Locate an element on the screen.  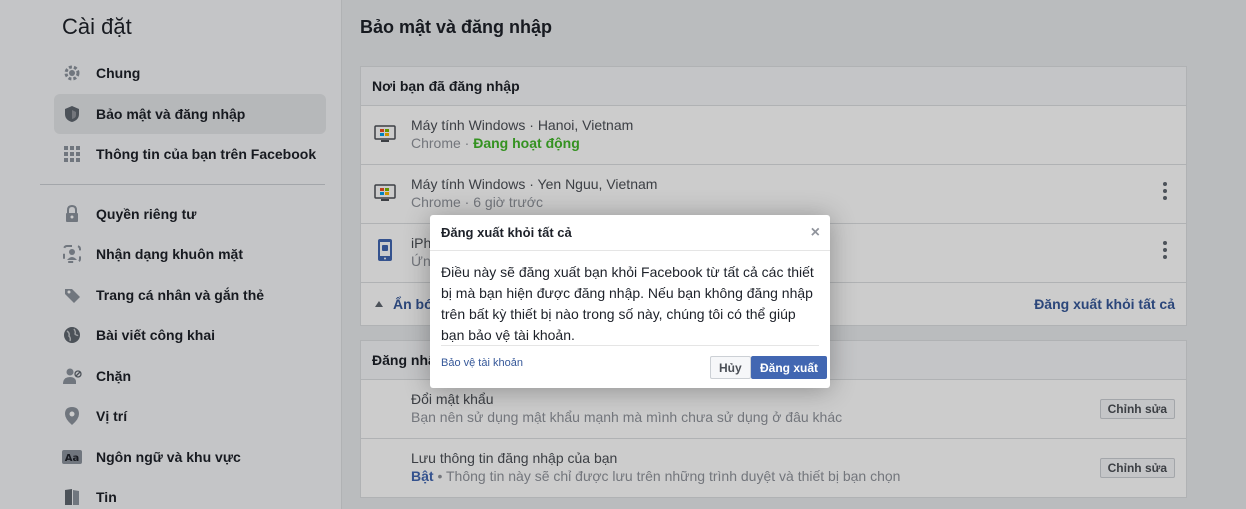
dialog-header: Đăng xuất khỏi tất cả × is located at coordinates (630, 233).